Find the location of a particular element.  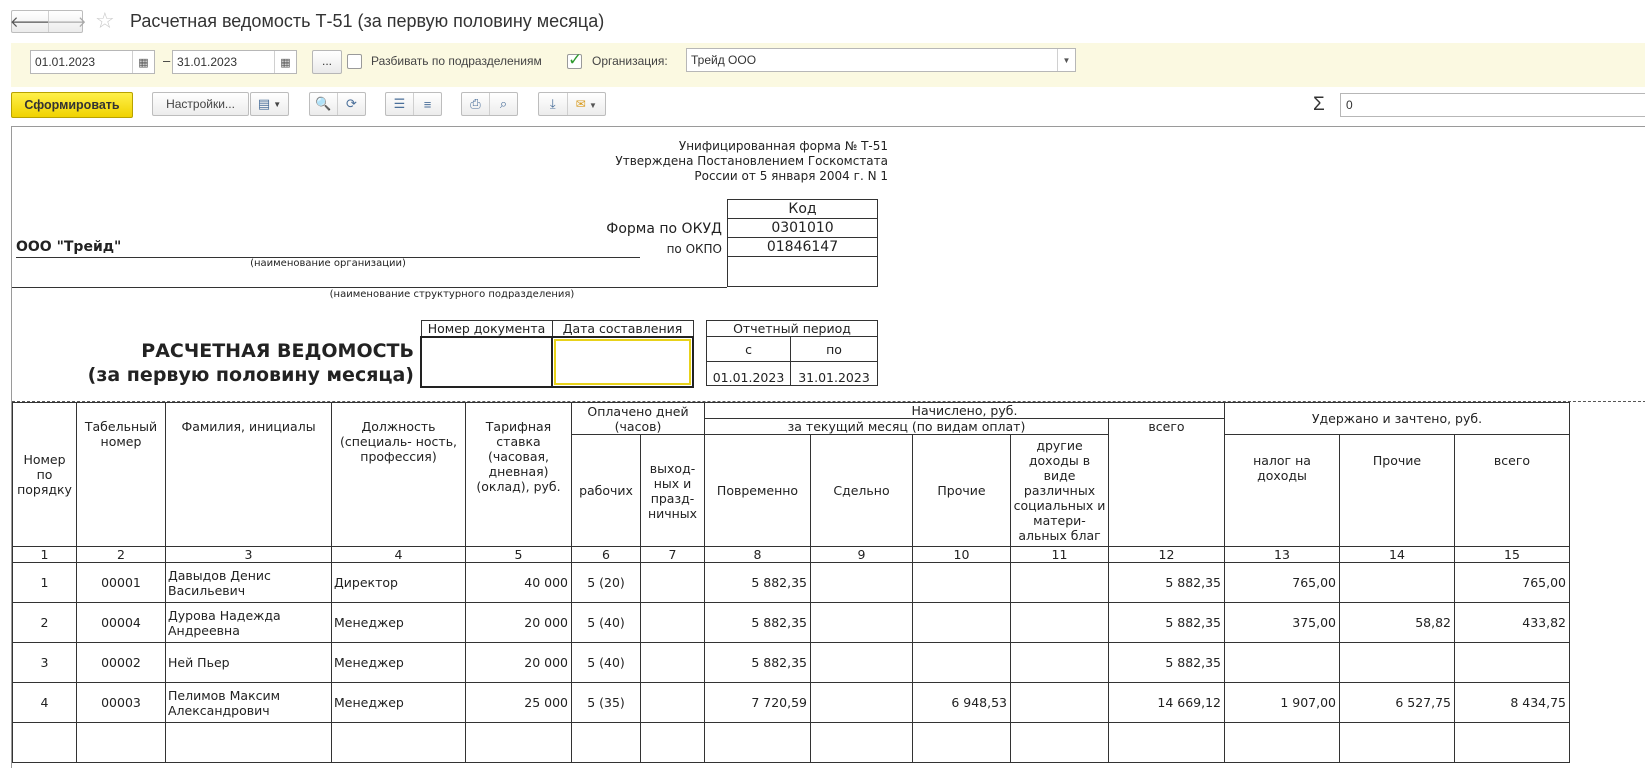

okpo-label: по ОКПО is located at coordinates (694, 249).